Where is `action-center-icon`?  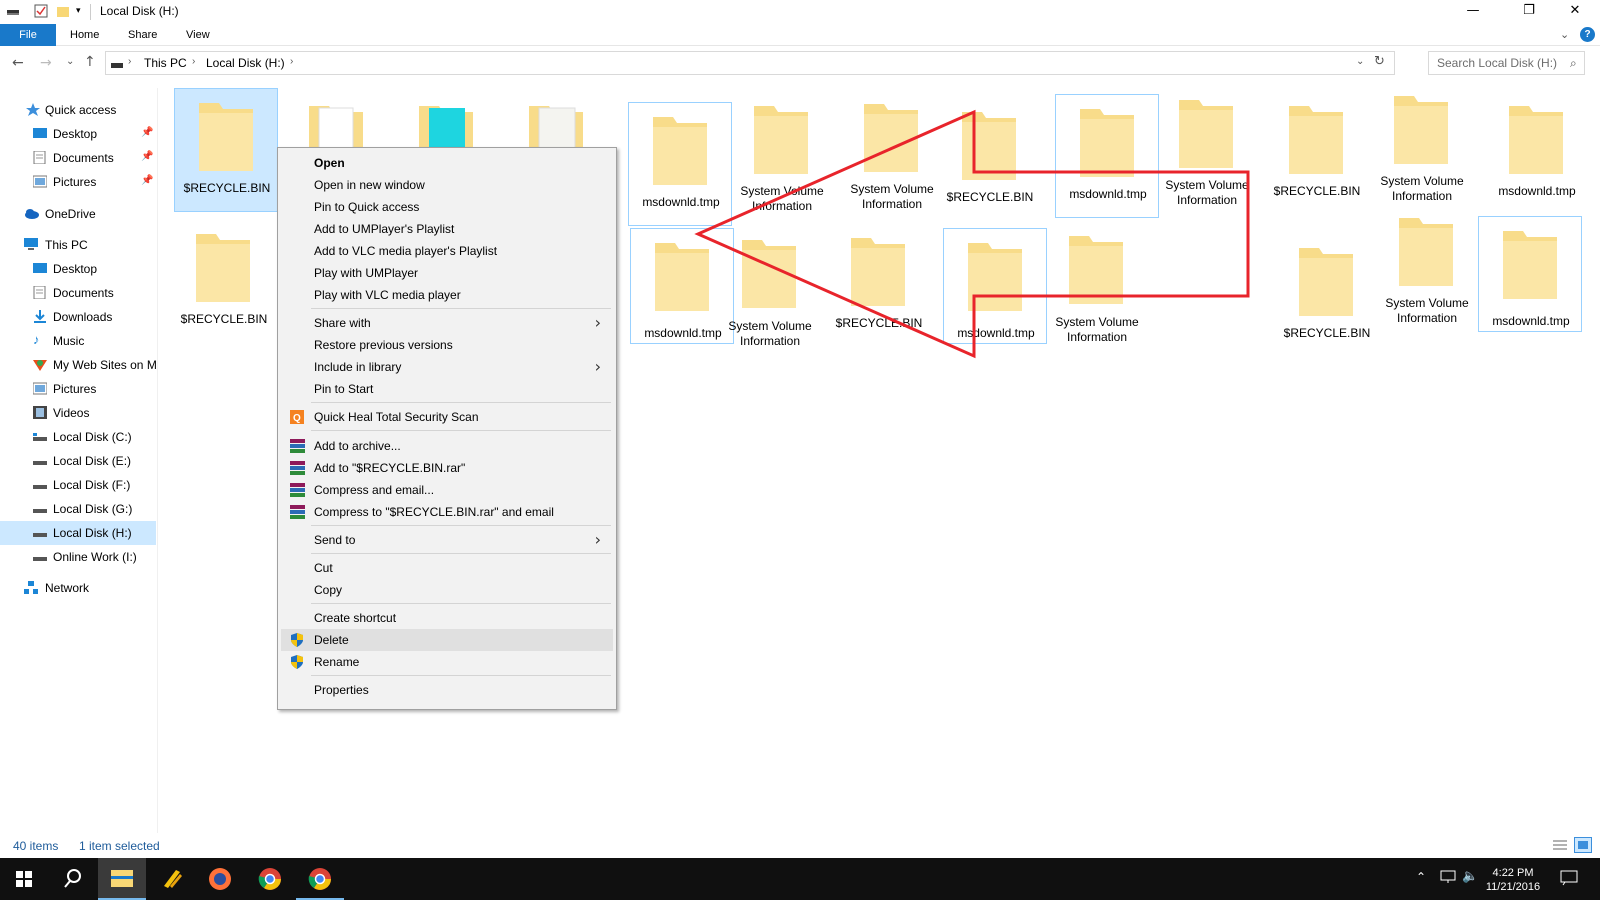
action-center-icon is located at coordinates (1569, 878).